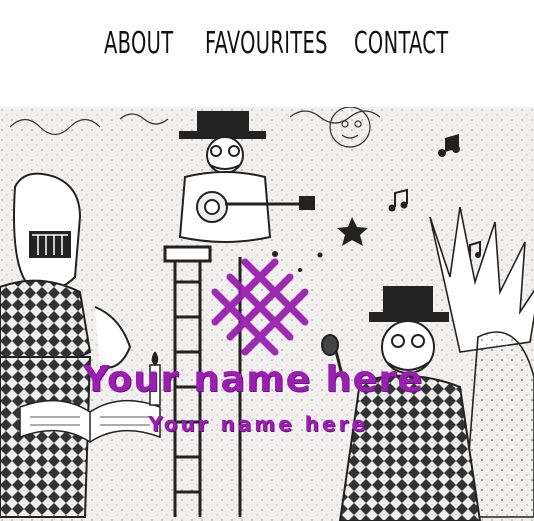  Describe the element at coordinates (253, 379) in the screenshot. I see `hero-title: Your name here` at that location.